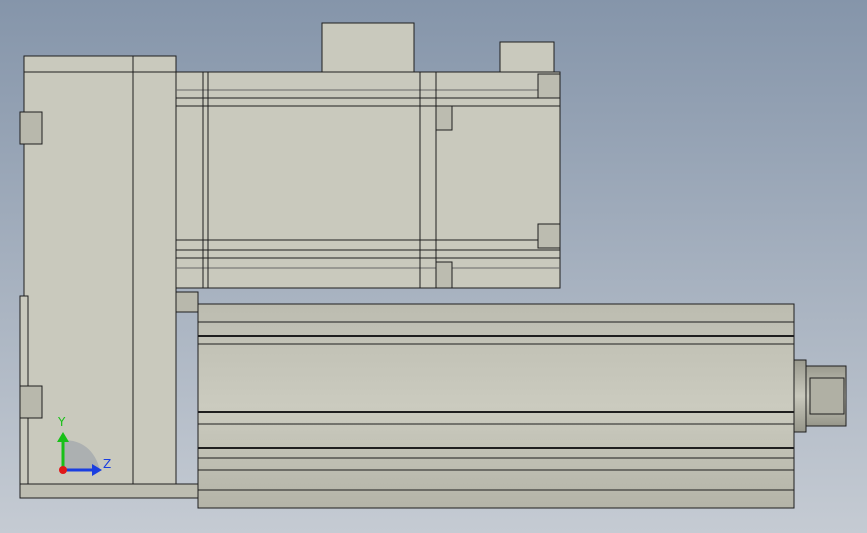 This screenshot has height=533, width=867. I want to click on rod-end, so click(820, 396).